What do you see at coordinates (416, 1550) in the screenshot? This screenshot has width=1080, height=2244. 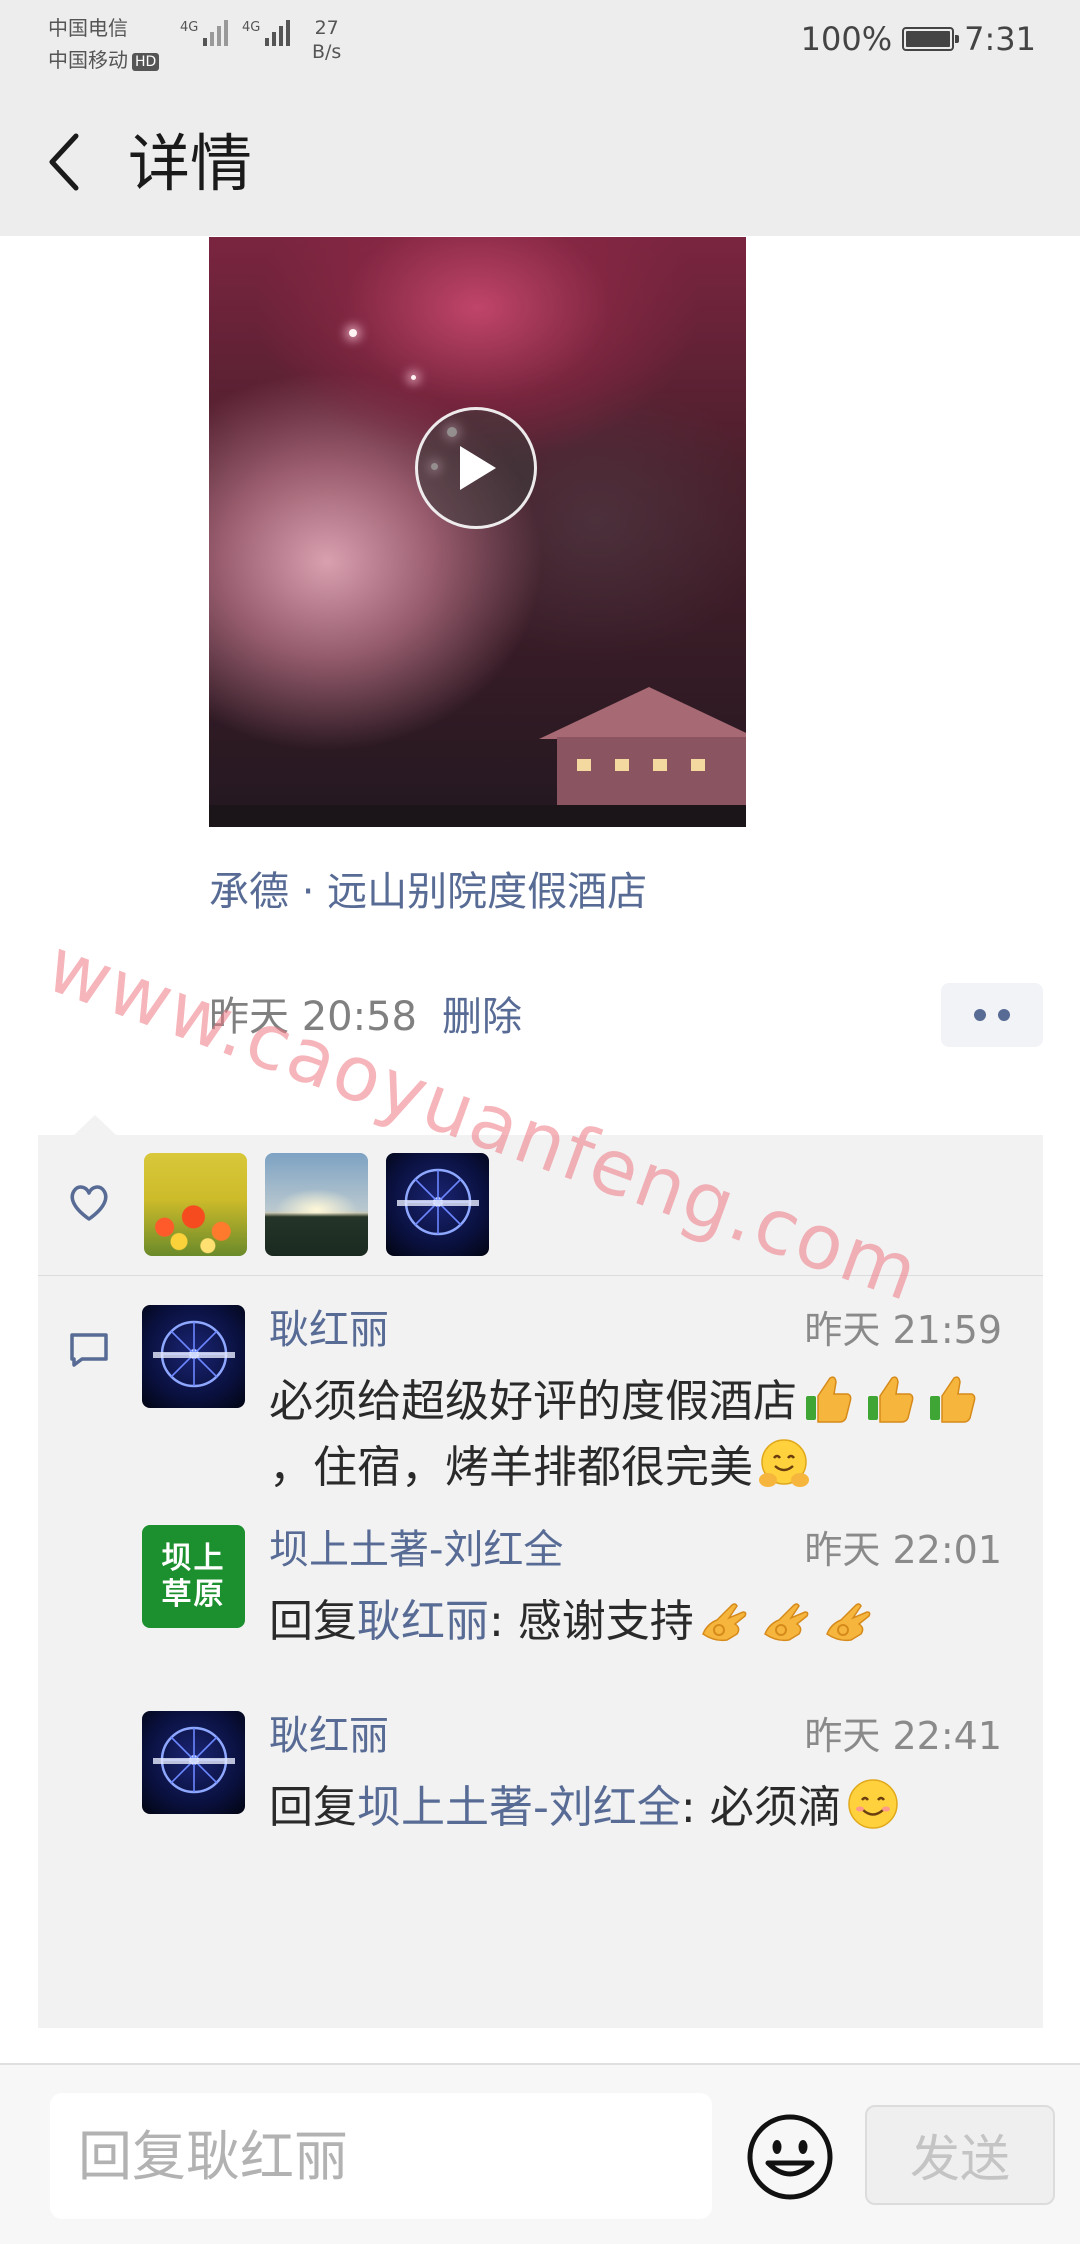 I see `comment-author: 坝上土著-刘红全` at bounding box center [416, 1550].